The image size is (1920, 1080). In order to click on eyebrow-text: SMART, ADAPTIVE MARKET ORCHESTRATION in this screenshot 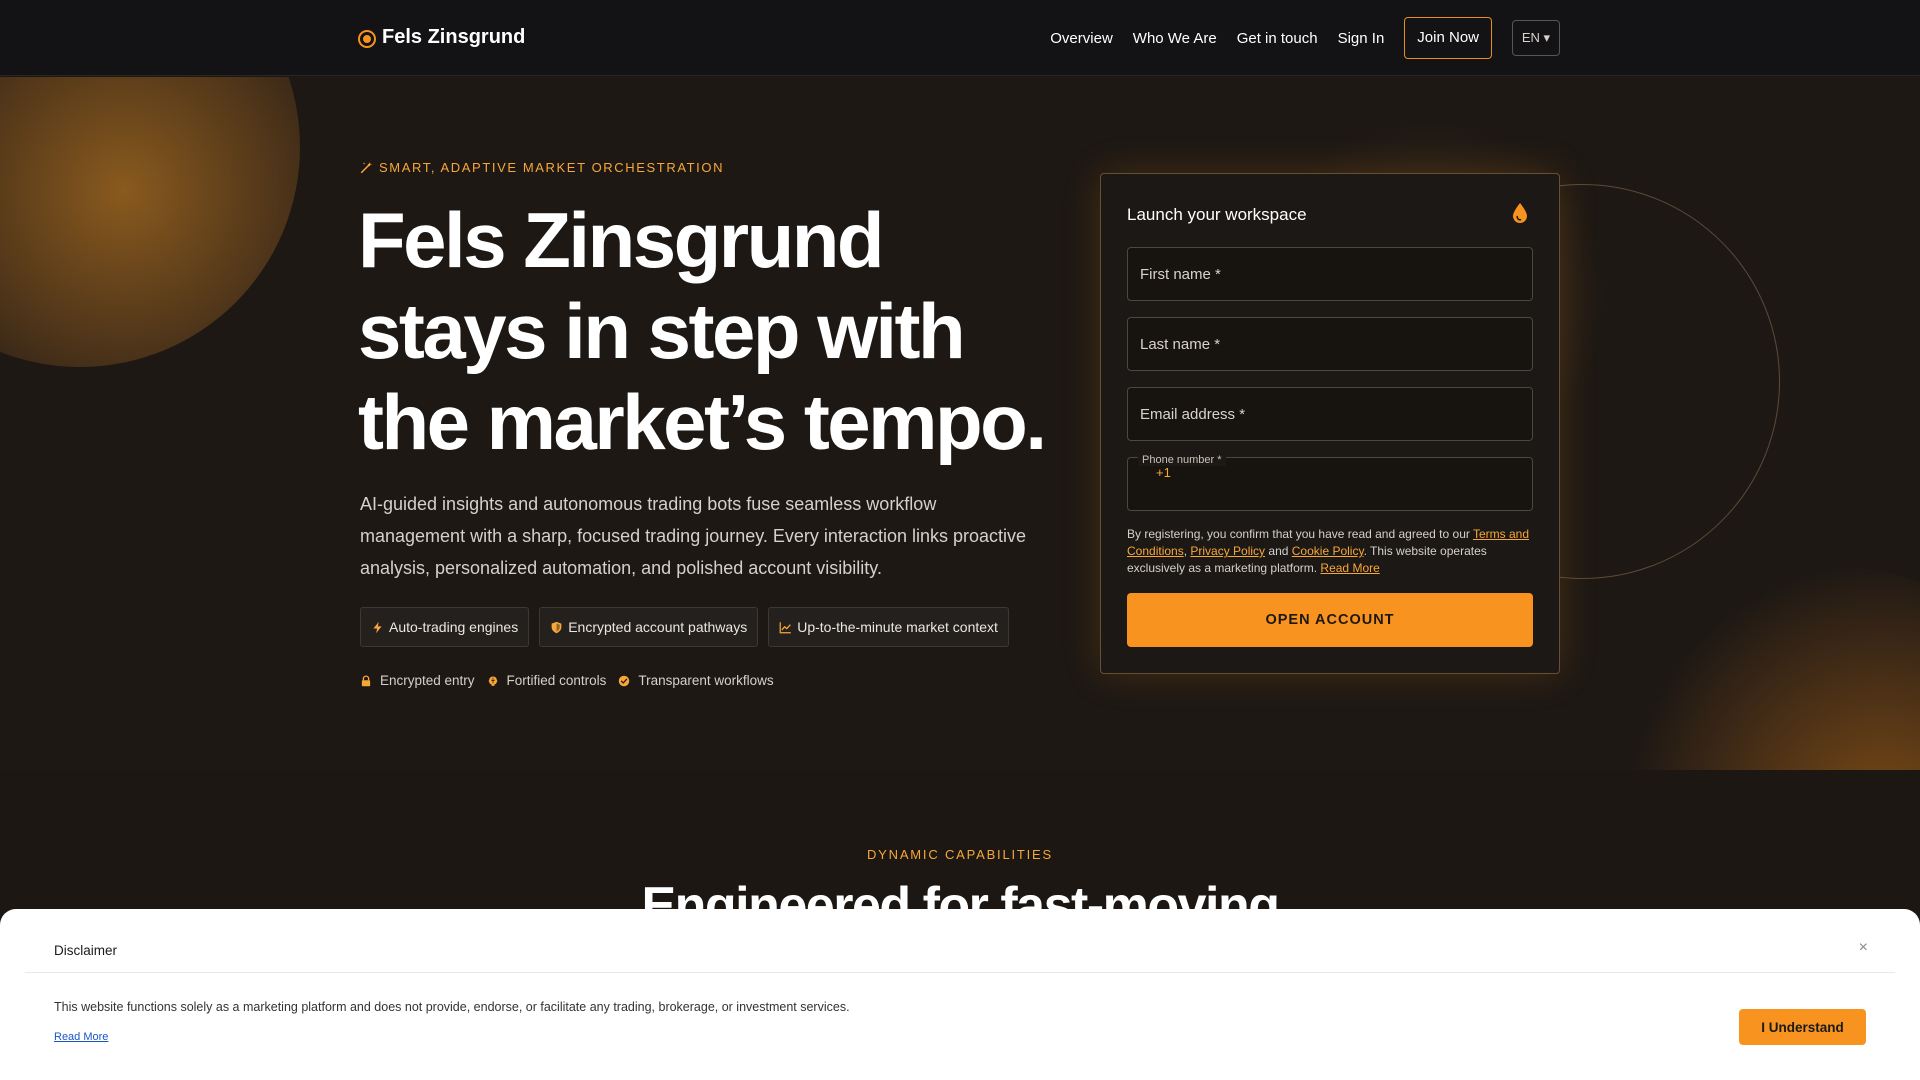, I will do `click(552, 167)`.